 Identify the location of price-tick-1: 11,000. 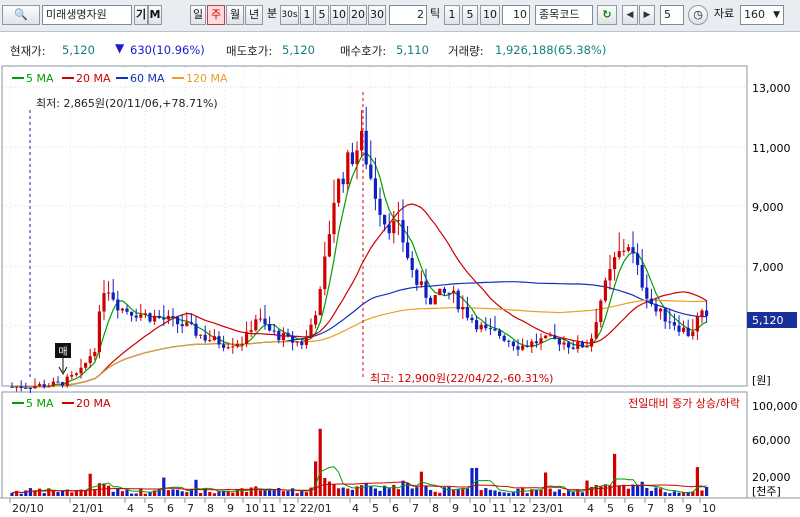
(771, 148).